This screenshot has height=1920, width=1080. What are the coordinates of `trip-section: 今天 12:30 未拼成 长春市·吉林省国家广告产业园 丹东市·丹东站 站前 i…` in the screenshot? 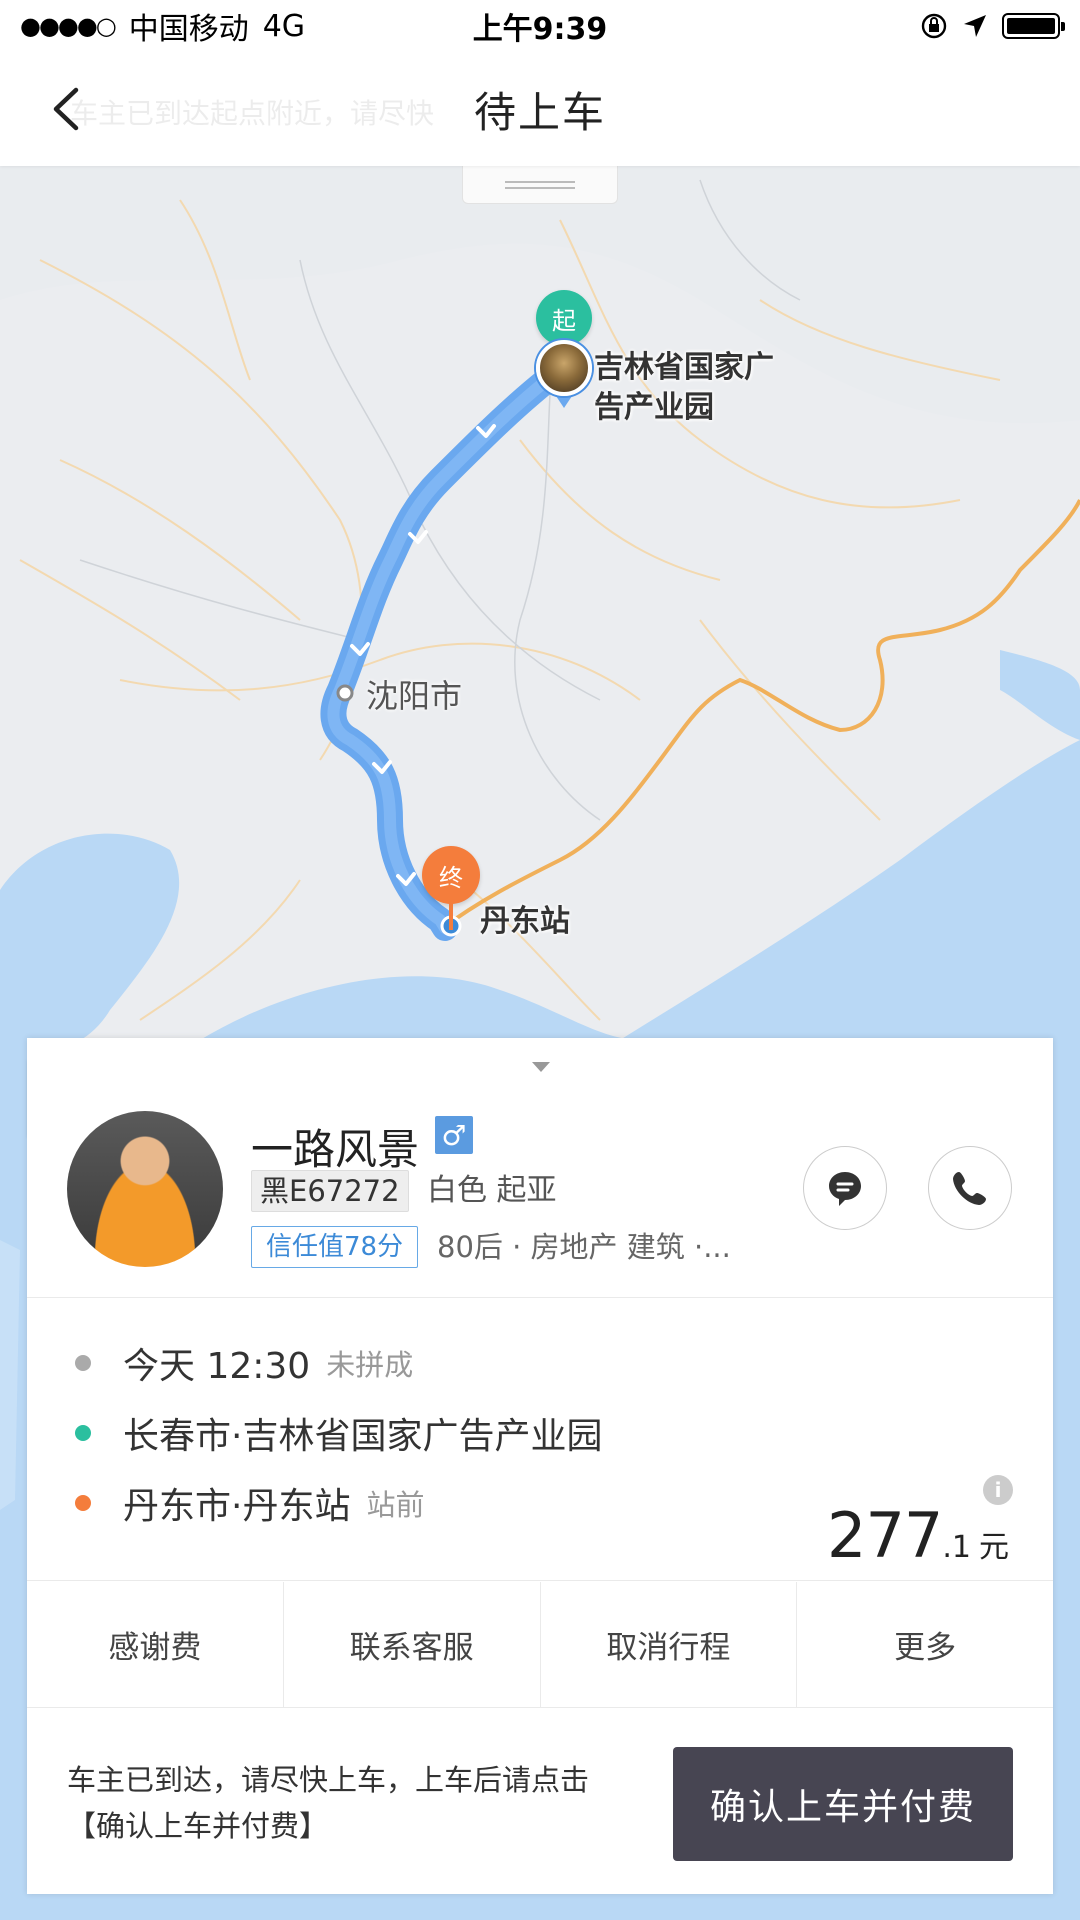 It's located at (540, 1440).